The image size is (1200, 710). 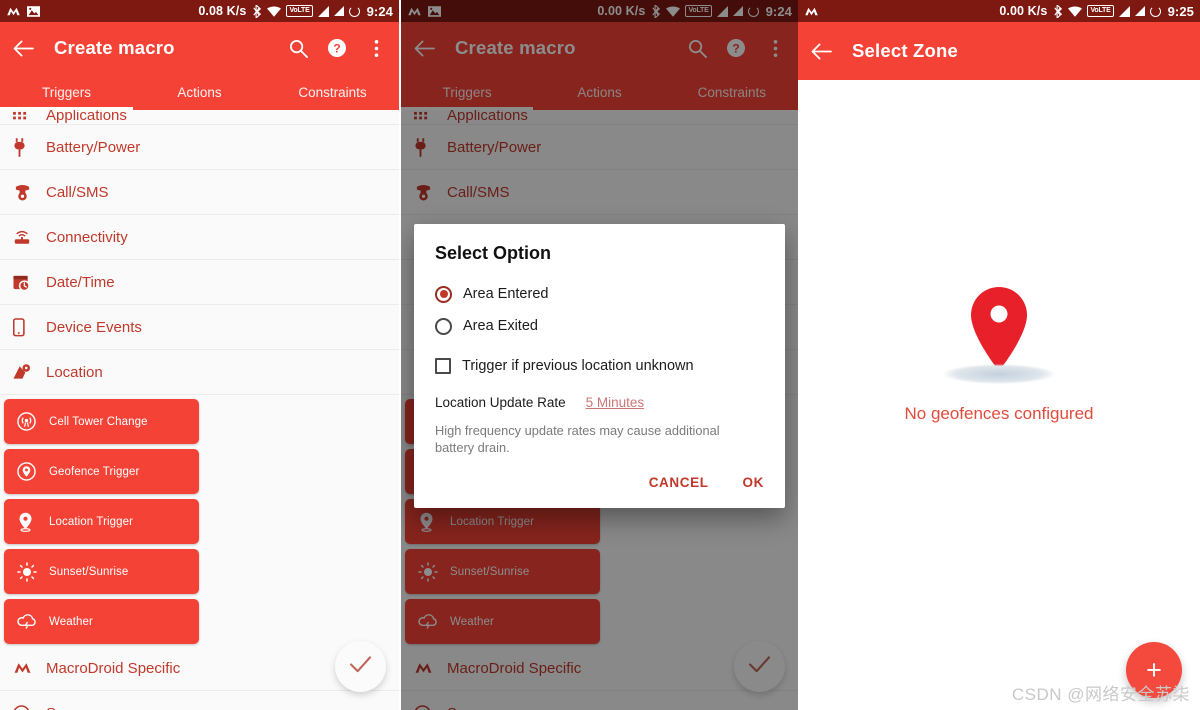 I want to click on help-icon: ?, so click(x=337, y=48).